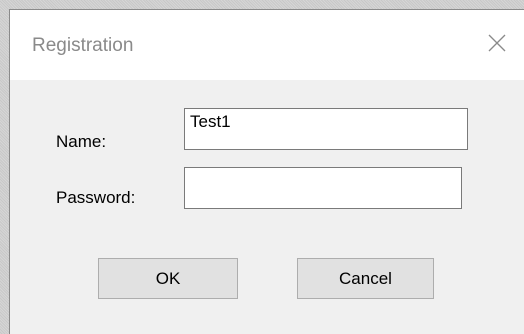  I want to click on name-field, so click(326, 129).